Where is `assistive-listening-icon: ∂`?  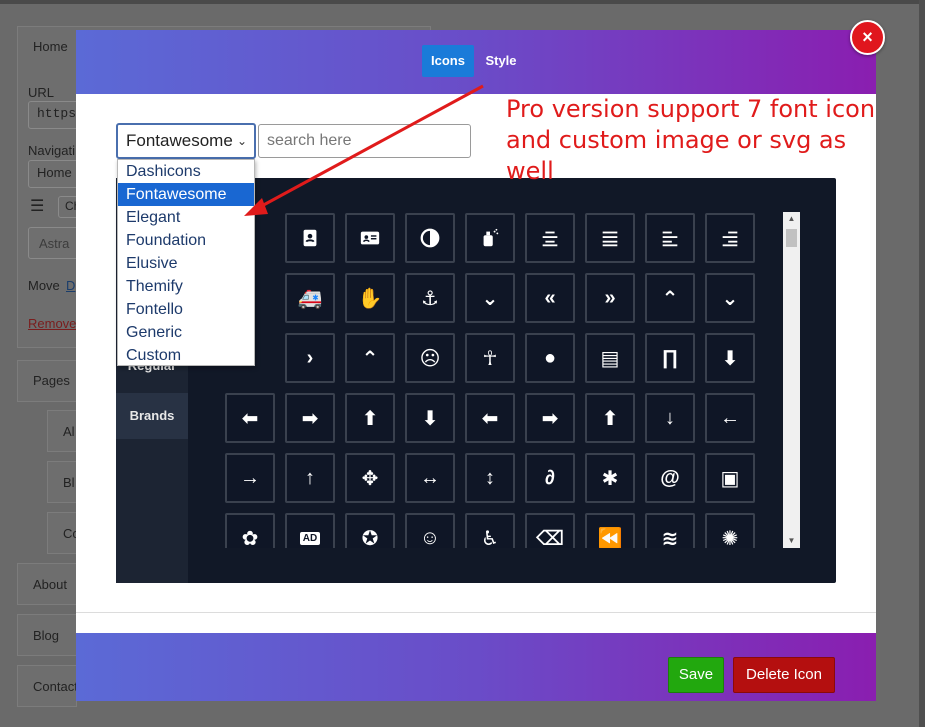 assistive-listening-icon: ∂ is located at coordinates (550, 478).